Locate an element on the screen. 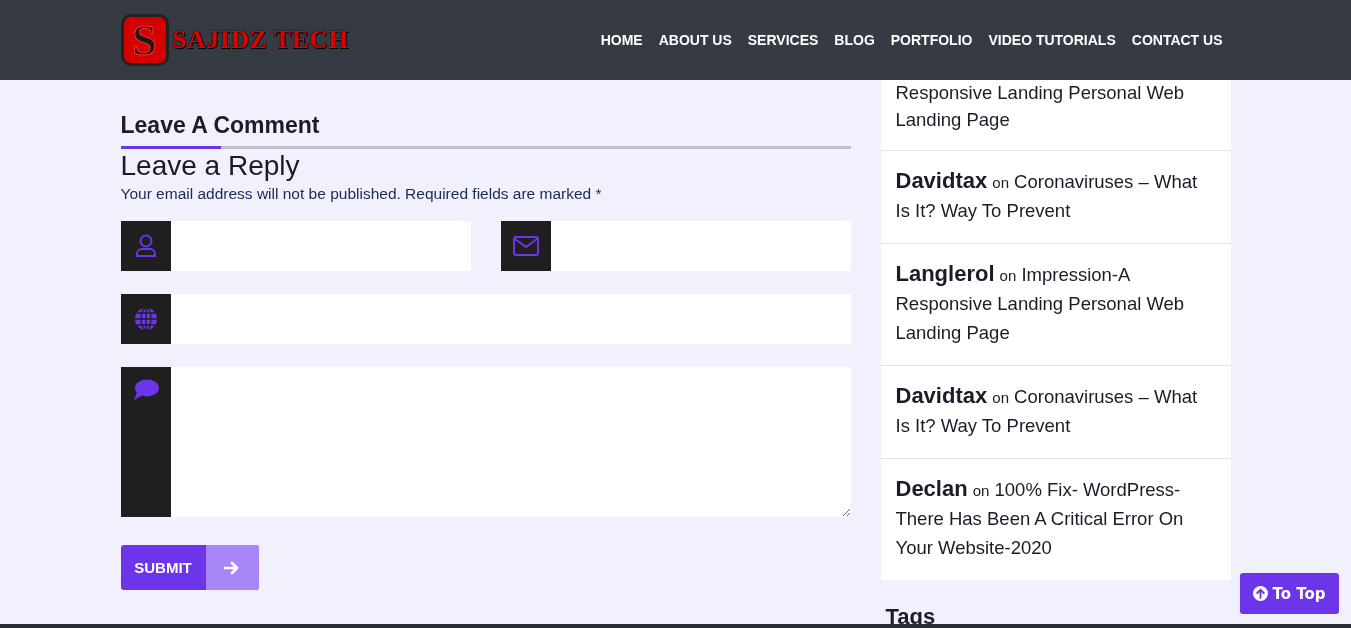 This screenshot has height=628, width=1351. recent-comment-entry: Declan on 100% Fix- WordPress- There Has Been A Critical Error On Your Website-2020 is located at coordinates (1055, 519).